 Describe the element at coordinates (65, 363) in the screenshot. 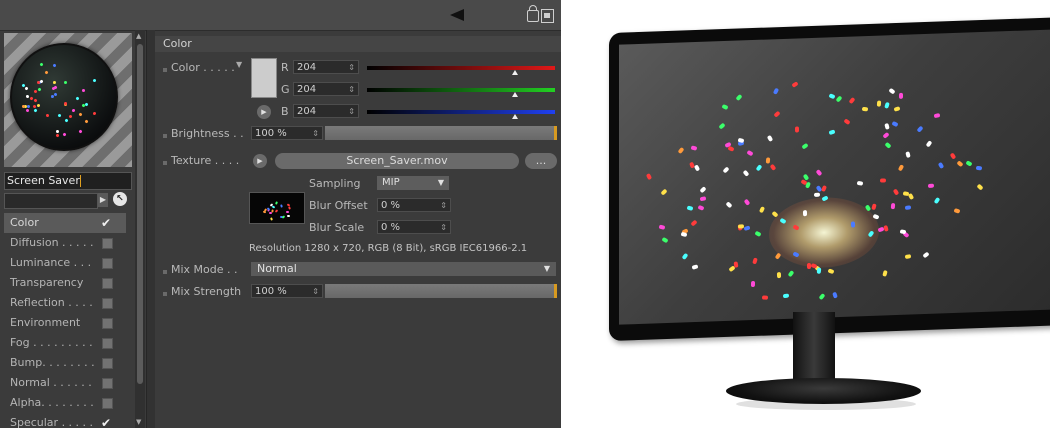

I see `channel-item-bump: Bump. . . . . . . .` at that location.